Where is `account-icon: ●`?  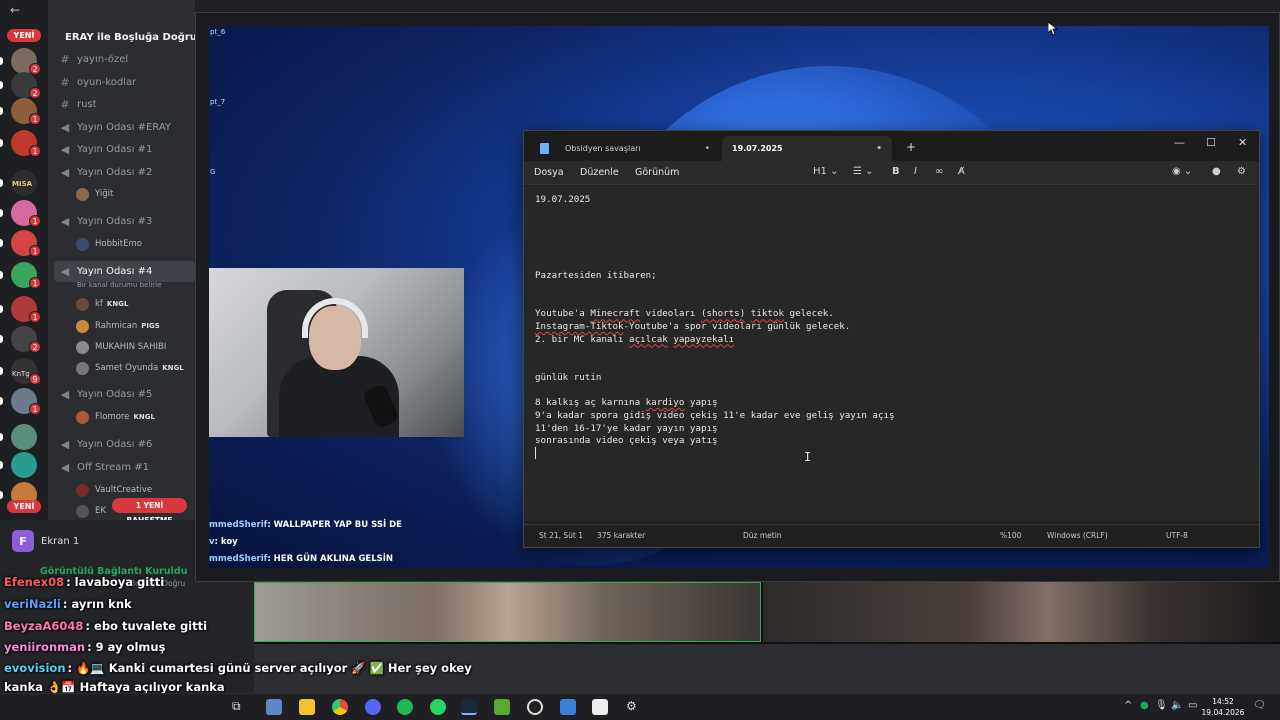
account-icon: ● is located at coordinates (1216, 171).